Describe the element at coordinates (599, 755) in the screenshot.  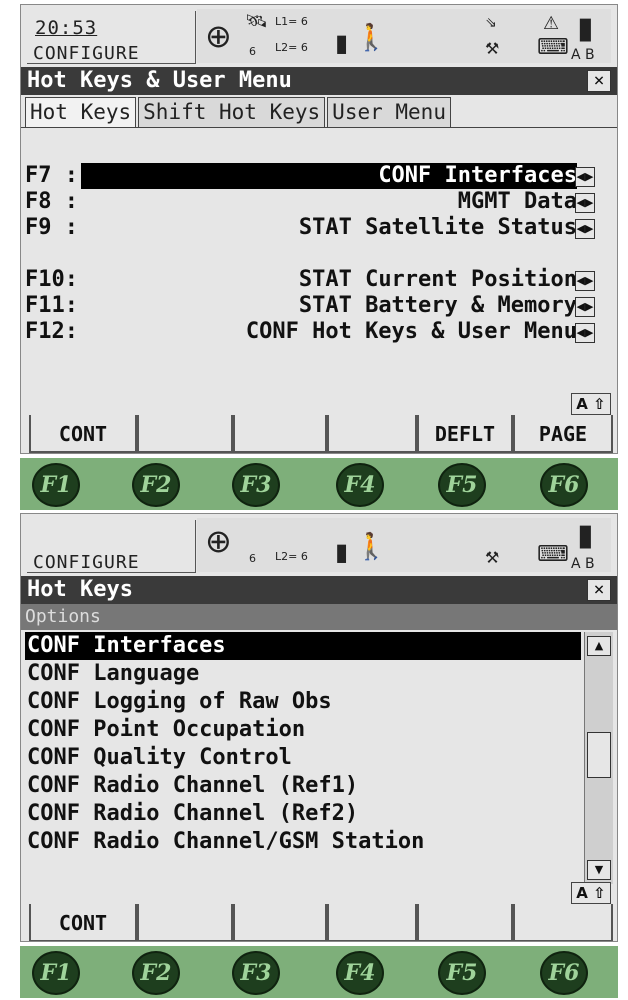
I see `scrollbar-thumb` at that location.